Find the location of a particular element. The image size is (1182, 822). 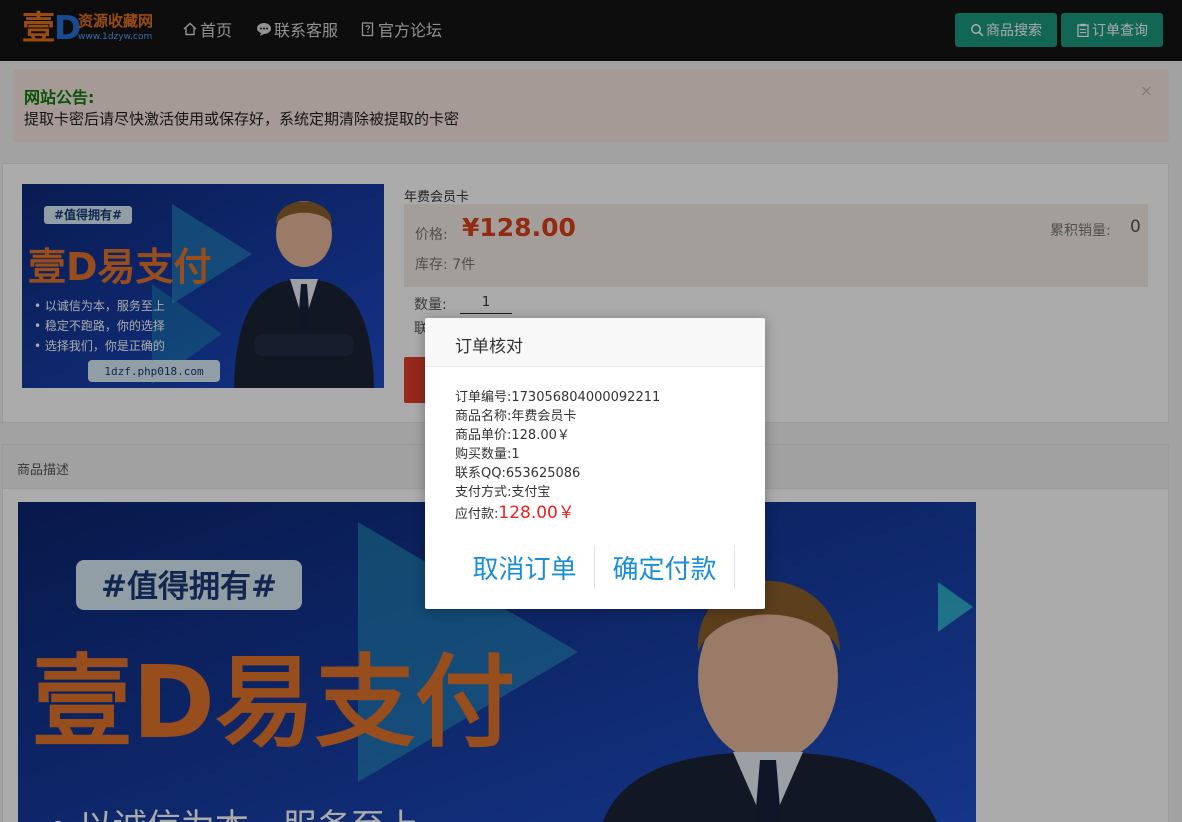

cancel-order-button: 取消订单 is located at coordinates (525, 567).